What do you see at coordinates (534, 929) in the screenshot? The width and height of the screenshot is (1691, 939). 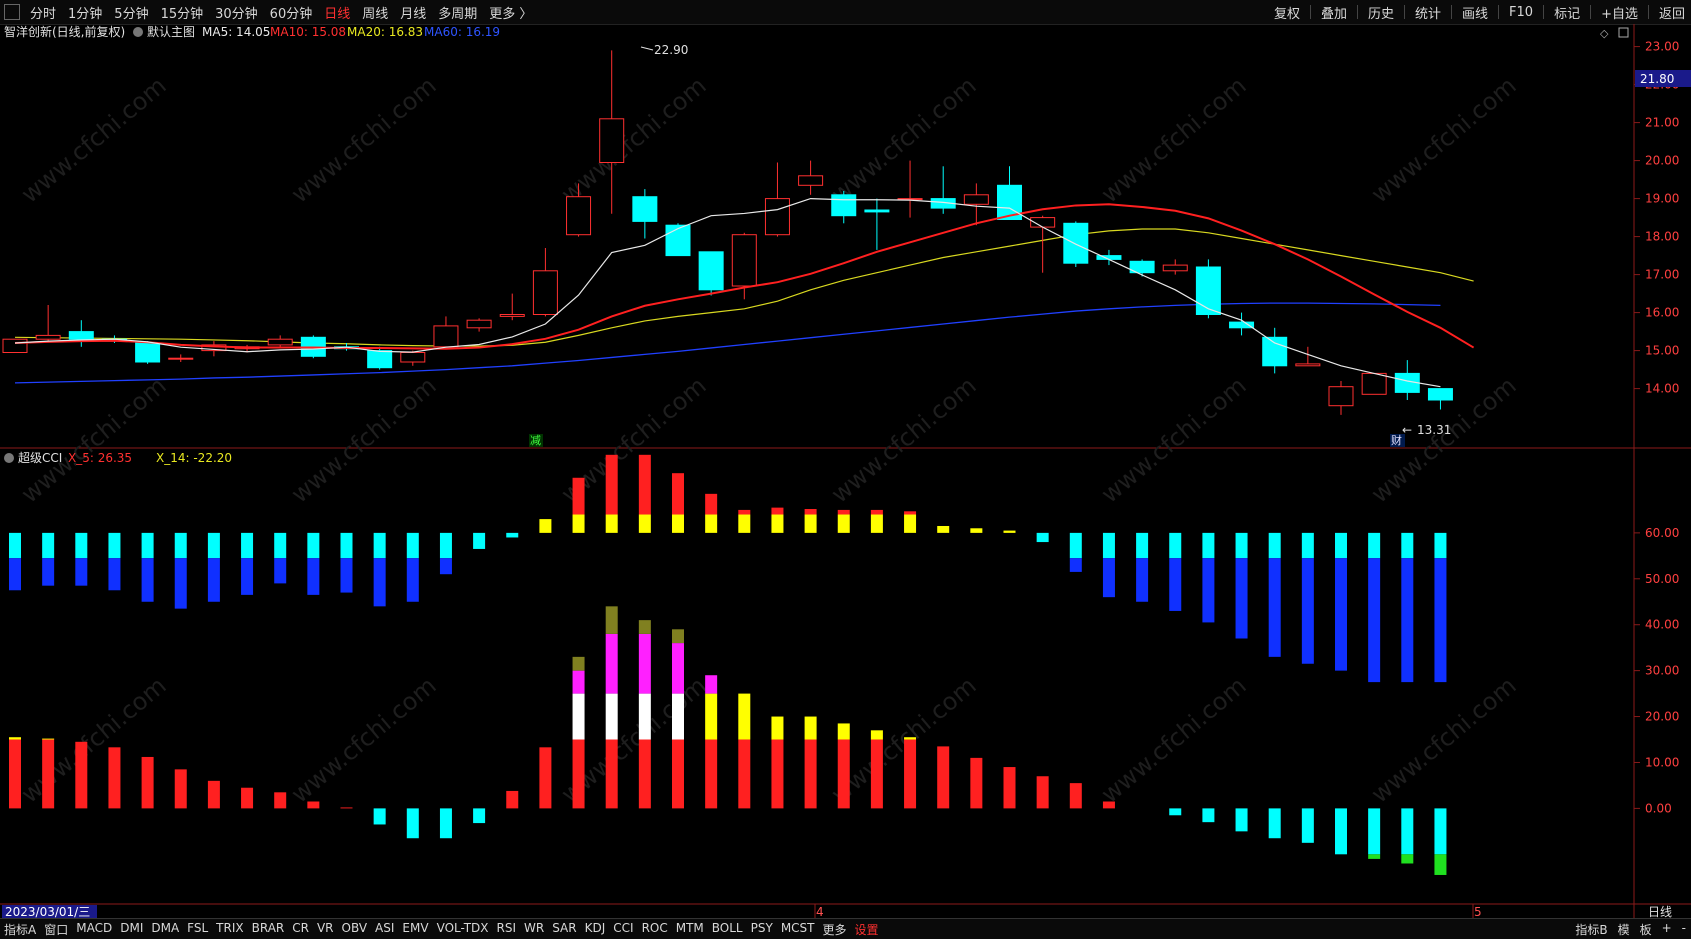 I see `indicator-tab-15: WR` at bounding box center [534, 929].